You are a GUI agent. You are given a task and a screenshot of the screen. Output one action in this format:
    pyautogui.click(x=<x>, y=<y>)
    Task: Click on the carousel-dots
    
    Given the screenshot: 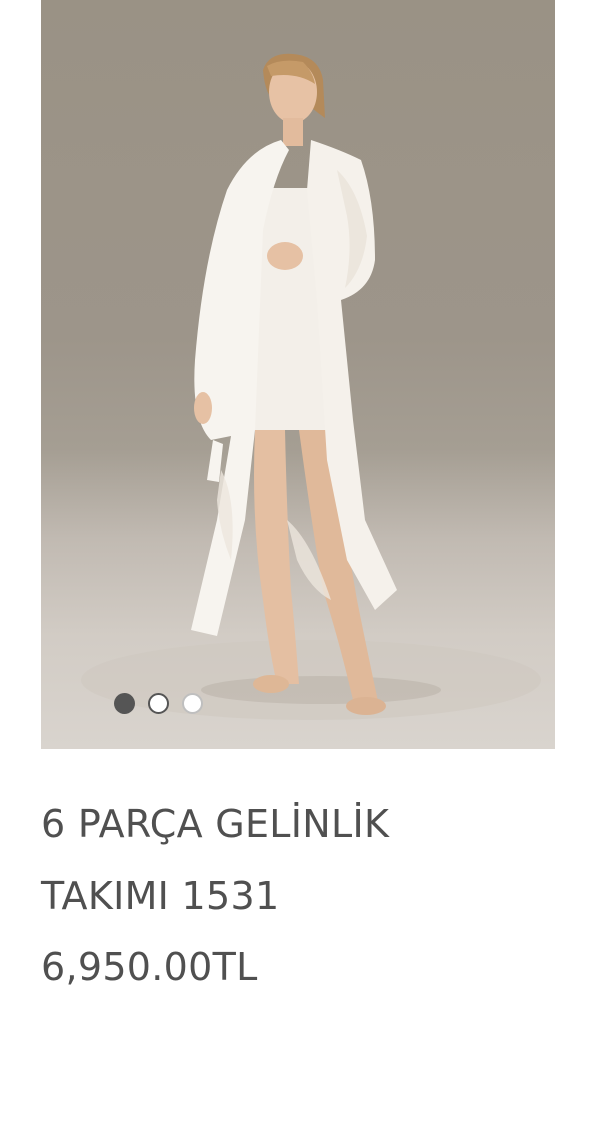 What is the action you would take?
    pyautogui.click(x=158, y=703)
    